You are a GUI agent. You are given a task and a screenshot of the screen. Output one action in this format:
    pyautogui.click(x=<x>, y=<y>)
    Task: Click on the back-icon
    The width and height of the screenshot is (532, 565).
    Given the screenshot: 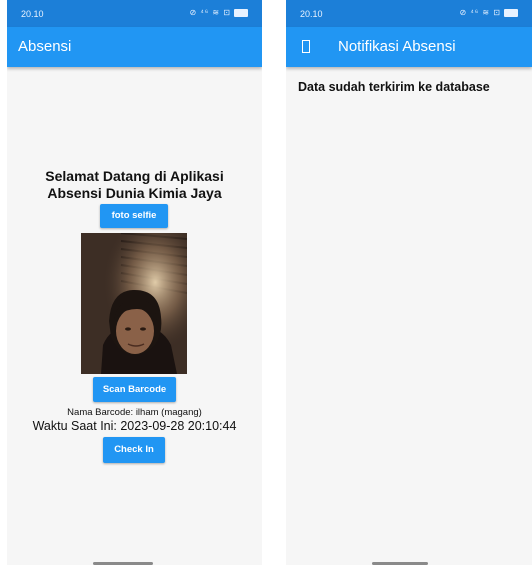 What is the action you would take?
    pyautogui.click(x=306, y=46)
    